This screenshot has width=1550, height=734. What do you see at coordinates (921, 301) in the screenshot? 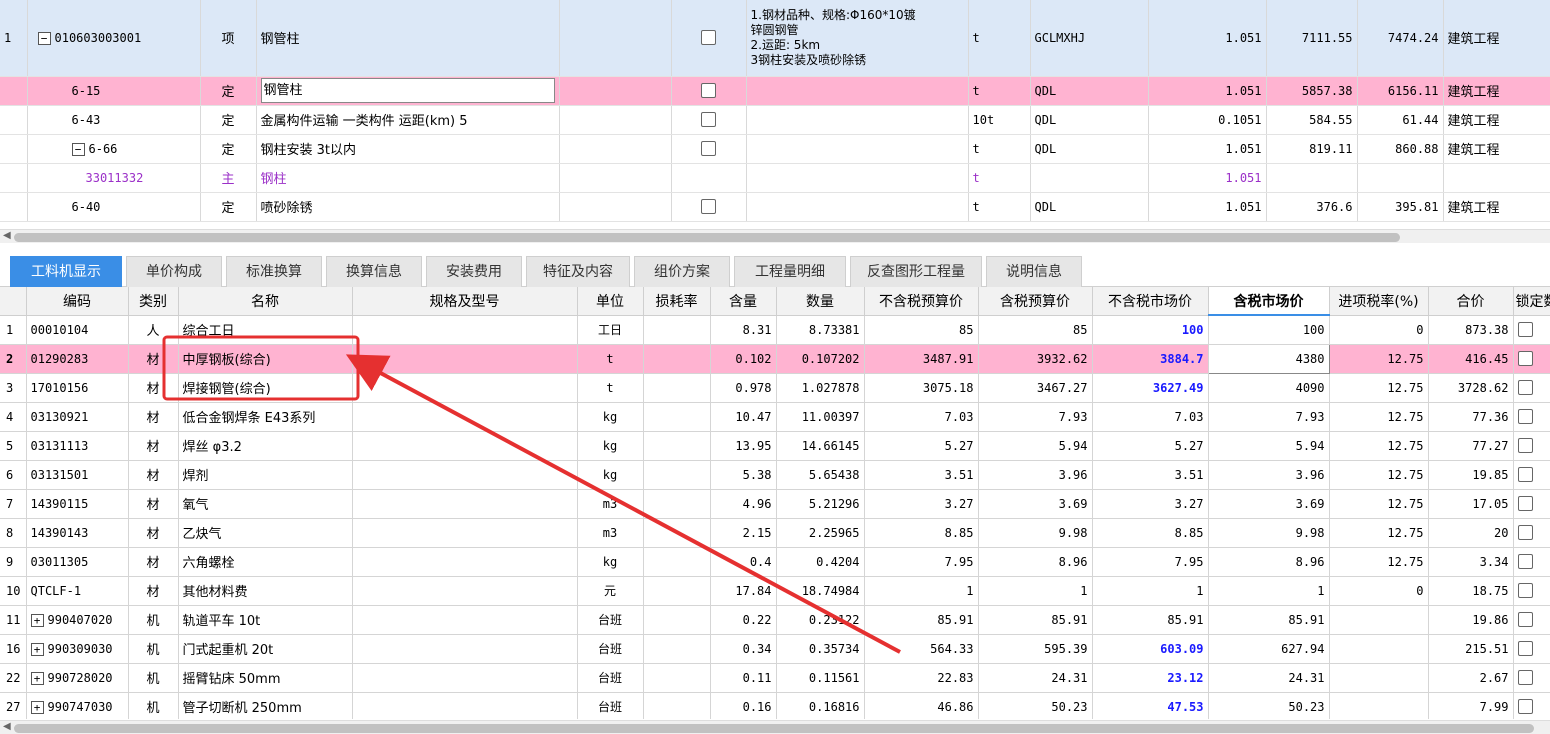
I see `column-header: 不含税预算价` at bounding box center [921, 301].